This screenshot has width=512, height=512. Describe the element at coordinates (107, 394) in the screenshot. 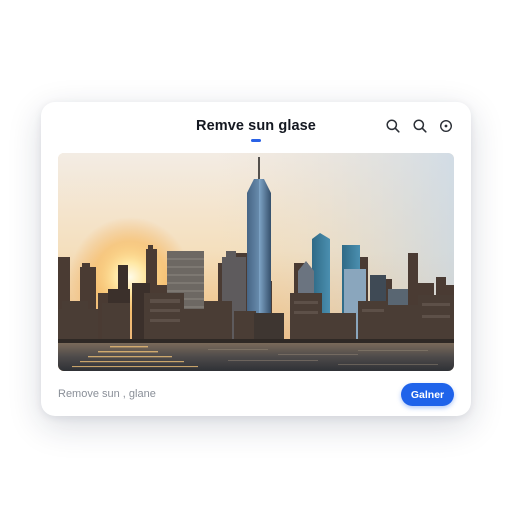

I see `caption-text: Remove sun , glane` at that location.